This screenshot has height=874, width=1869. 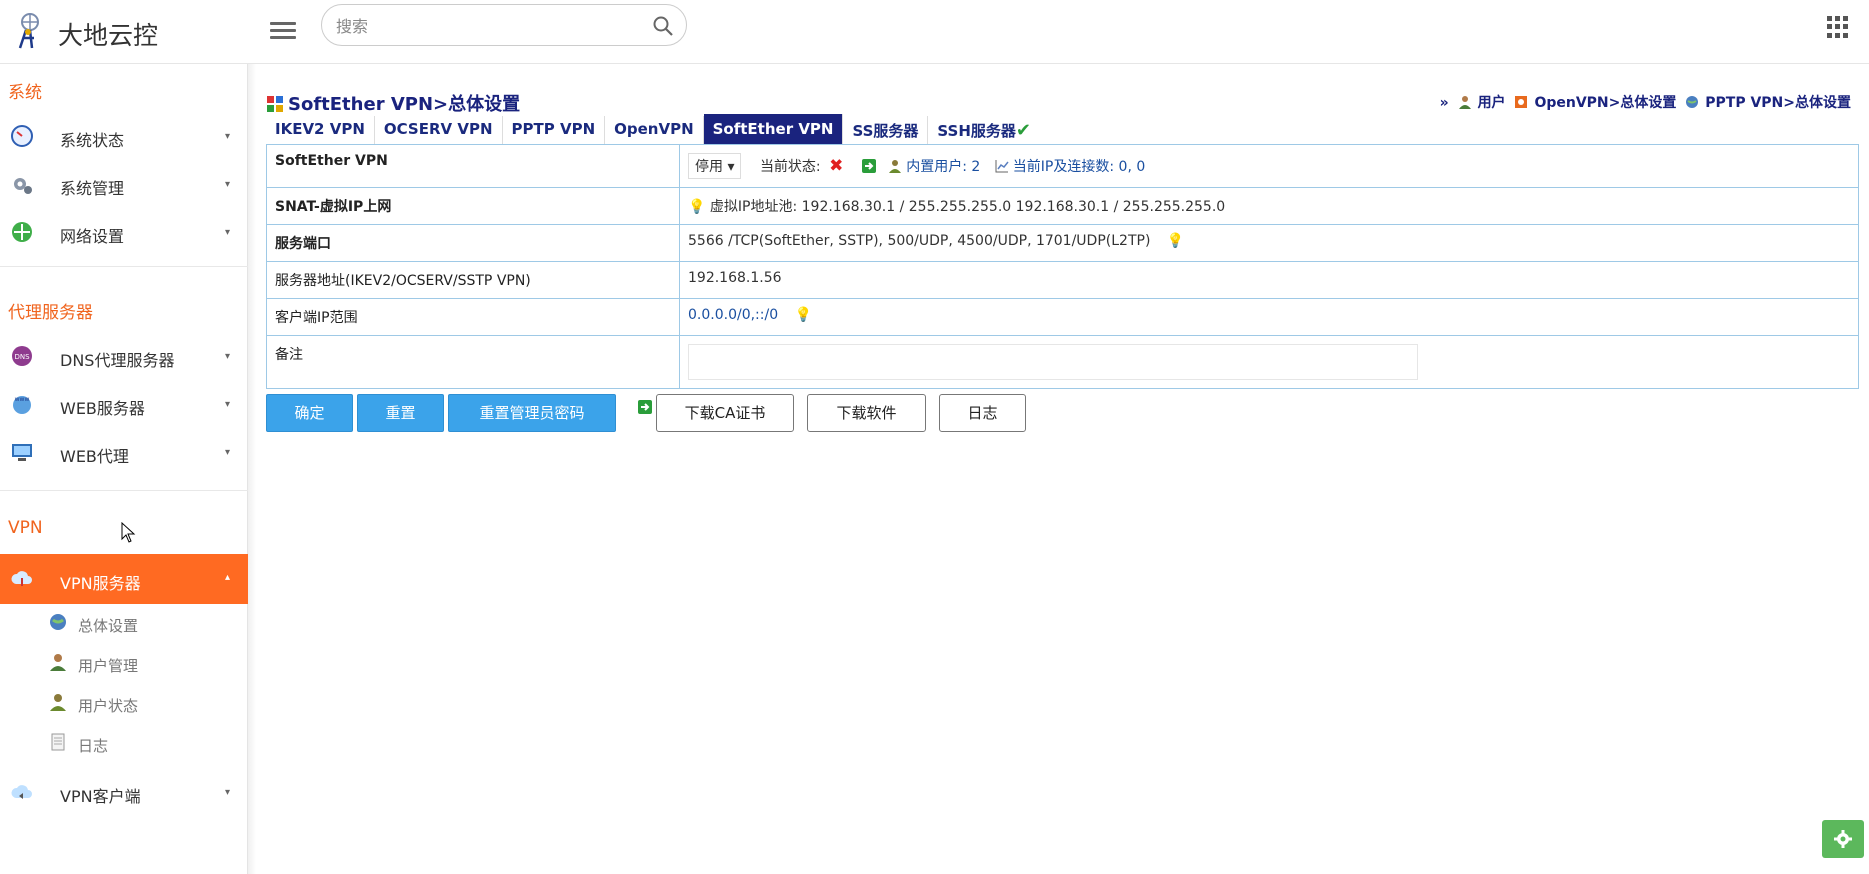 What do you see at coordinates (725, 413) in the screenshot?
I see `download-ca-button: 下载CA证书` at bounding box center [725, 413].